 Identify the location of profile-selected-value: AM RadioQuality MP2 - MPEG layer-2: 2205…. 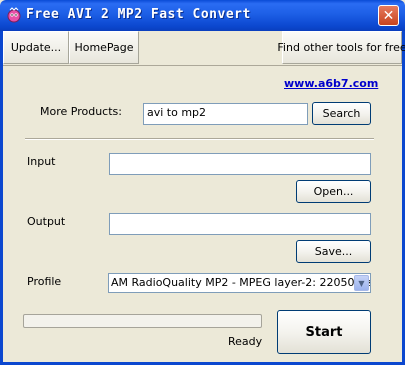
(240, 282).